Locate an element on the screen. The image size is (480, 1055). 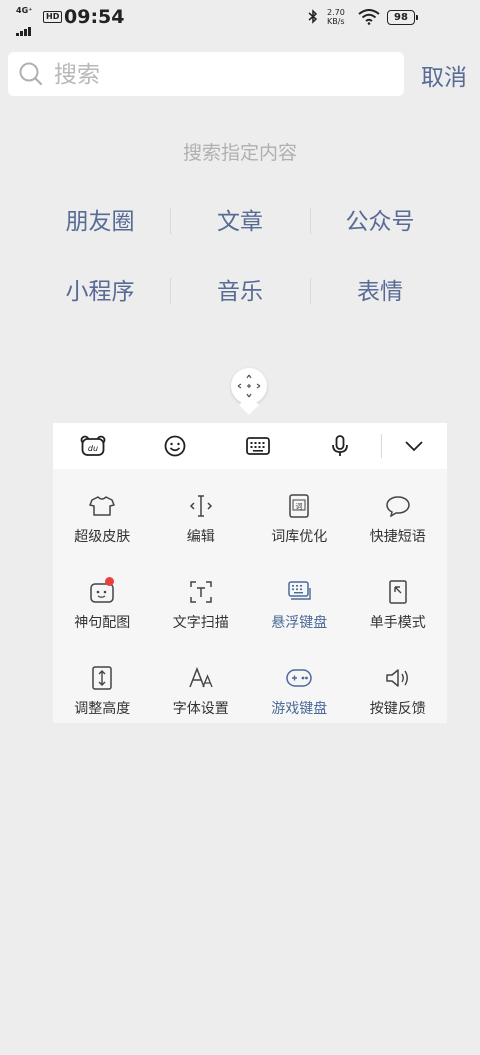
hd-badge: HD is located at coordinates (53, 17).